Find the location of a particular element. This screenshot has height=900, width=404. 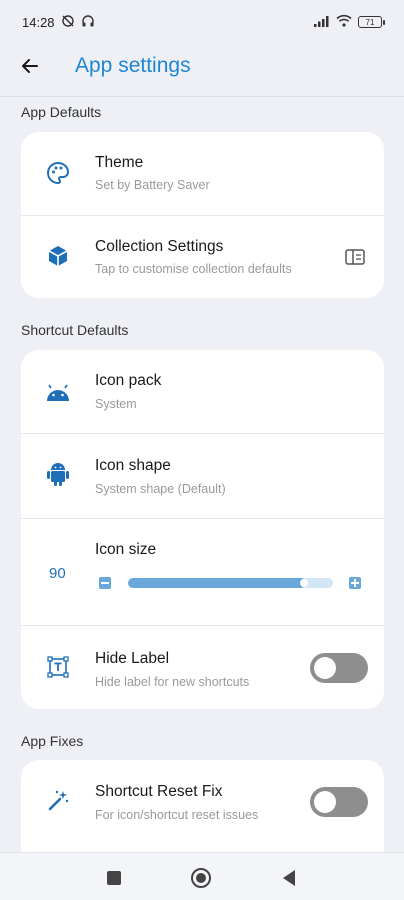

app-bar-divider is located at coordinates (202, 96).